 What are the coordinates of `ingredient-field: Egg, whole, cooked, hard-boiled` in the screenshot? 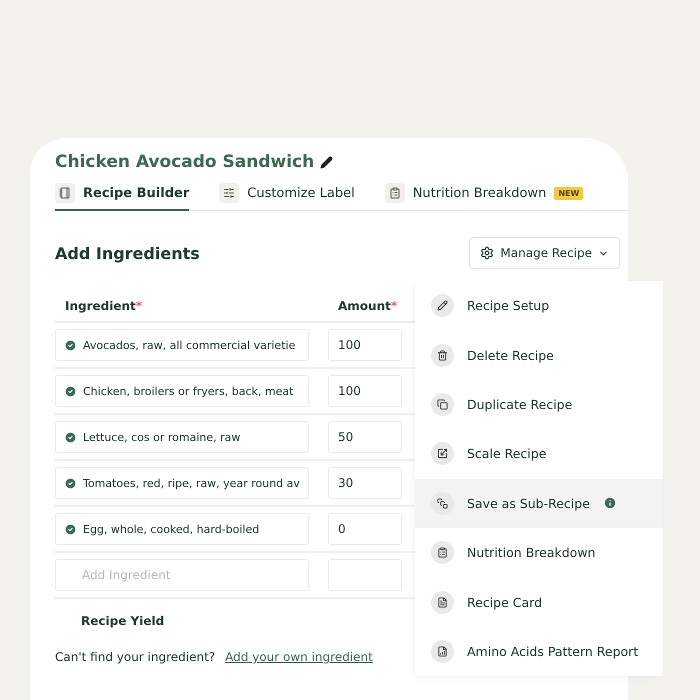 It's located at (182, 529).